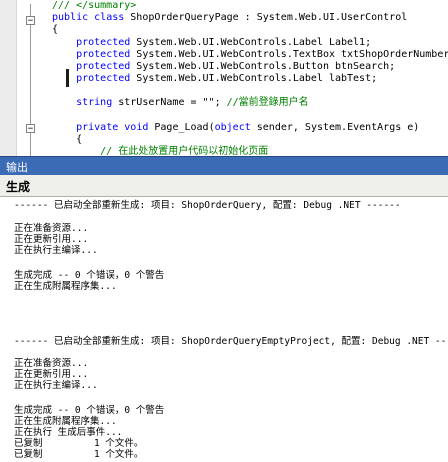 This screenshot has width=448, height=462. Describe the element at coordinates (224, 186) in the screenshot. I see `output-toolbar: 生成` at that location.